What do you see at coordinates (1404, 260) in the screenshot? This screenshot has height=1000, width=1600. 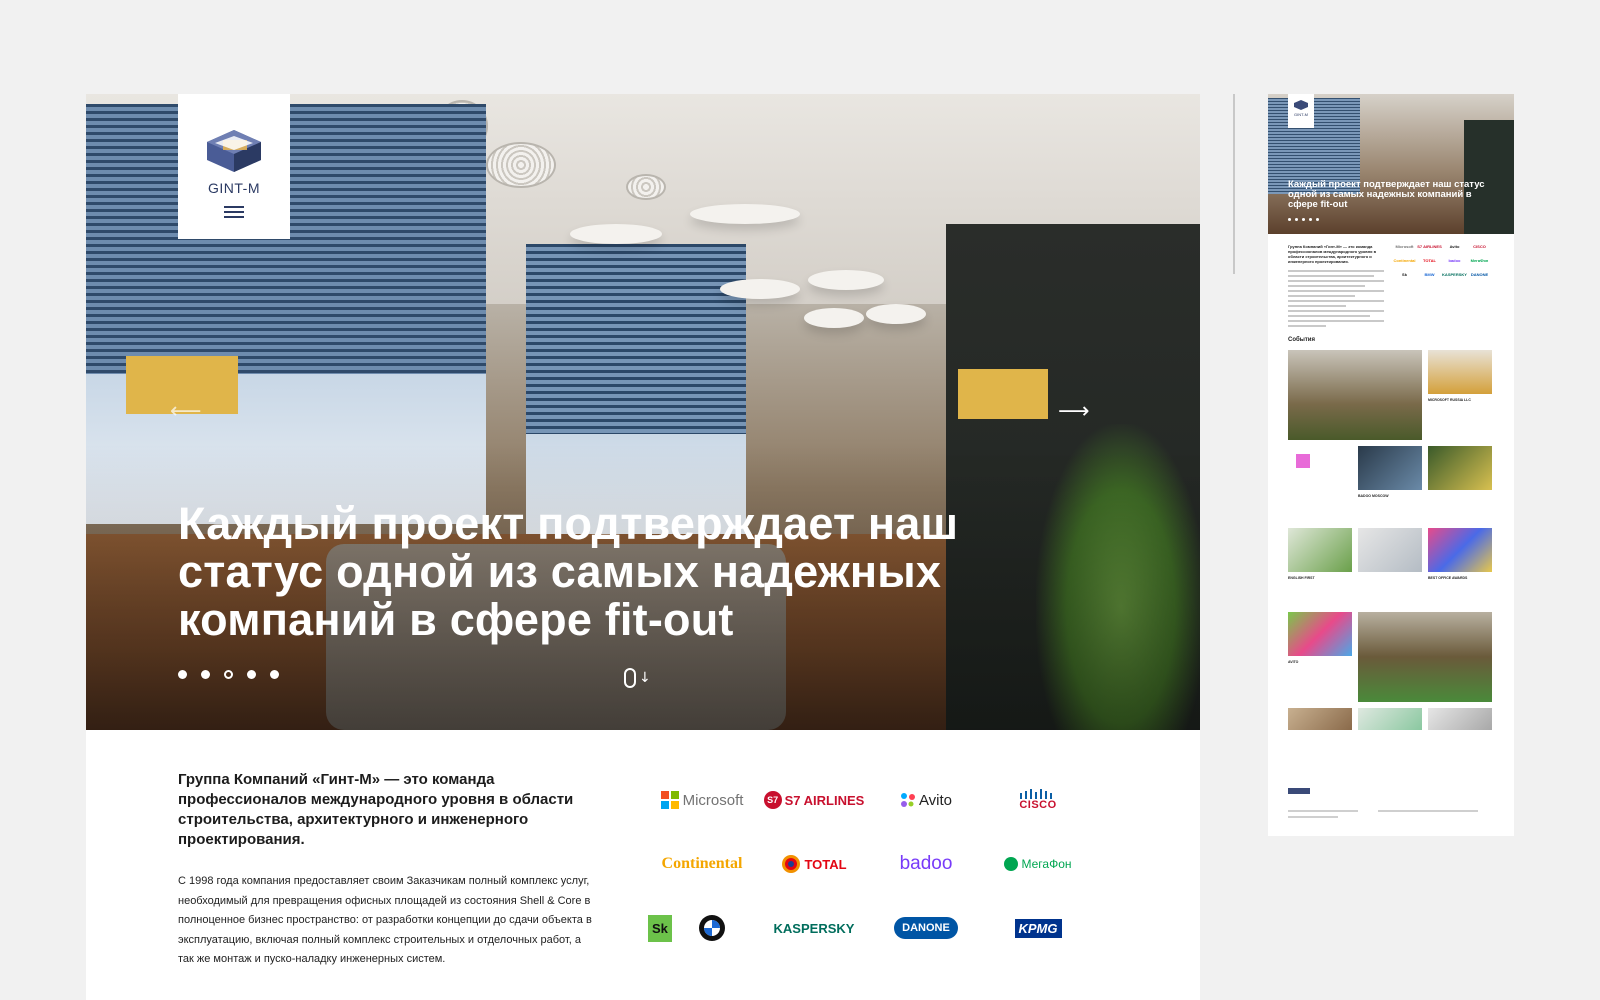 I see `preview-client: Continental` at bounding box center [1404, 260].